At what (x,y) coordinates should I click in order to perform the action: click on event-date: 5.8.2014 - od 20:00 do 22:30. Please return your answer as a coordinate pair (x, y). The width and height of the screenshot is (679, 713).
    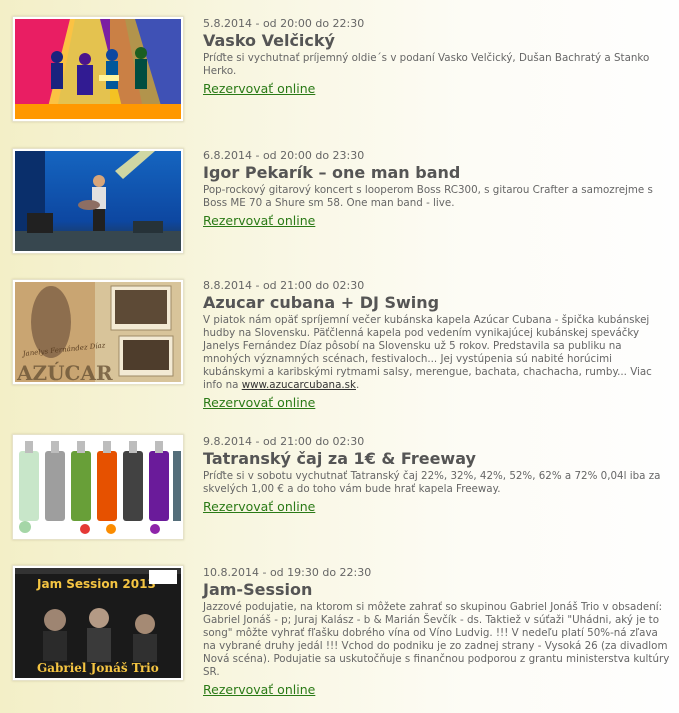
    Looking at the image, I should click on (284, 23).